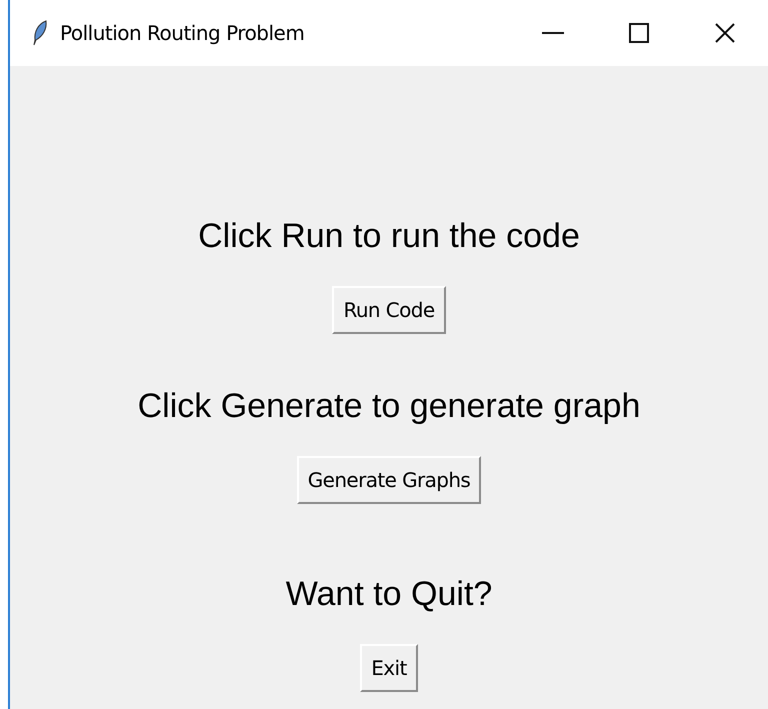 The image size is (768, 709). What do you see at coordinates (725, 33) in the screenshot?
I see `close-icon` at bounding box center [725, 33].